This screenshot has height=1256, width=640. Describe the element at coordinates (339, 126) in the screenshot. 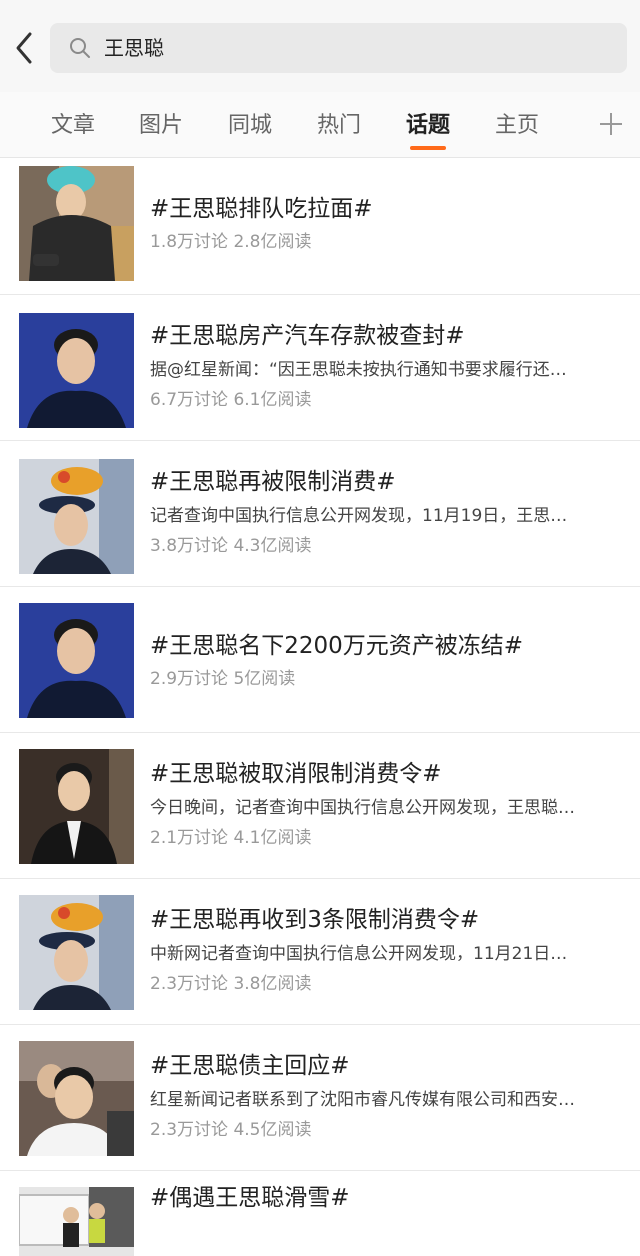

I see `tab-hot: 热门` at that location.